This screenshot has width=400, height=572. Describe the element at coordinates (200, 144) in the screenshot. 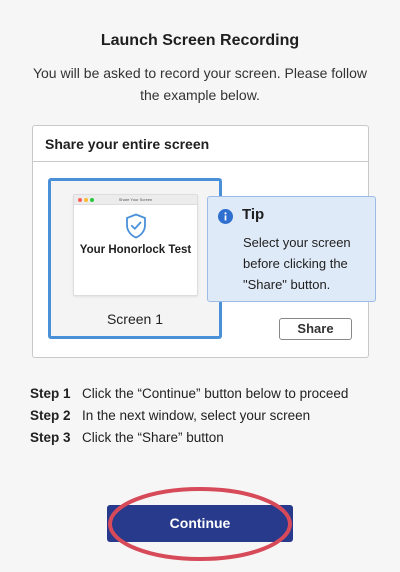

I see `example-panel-heading: Share your entire screen` at that location.